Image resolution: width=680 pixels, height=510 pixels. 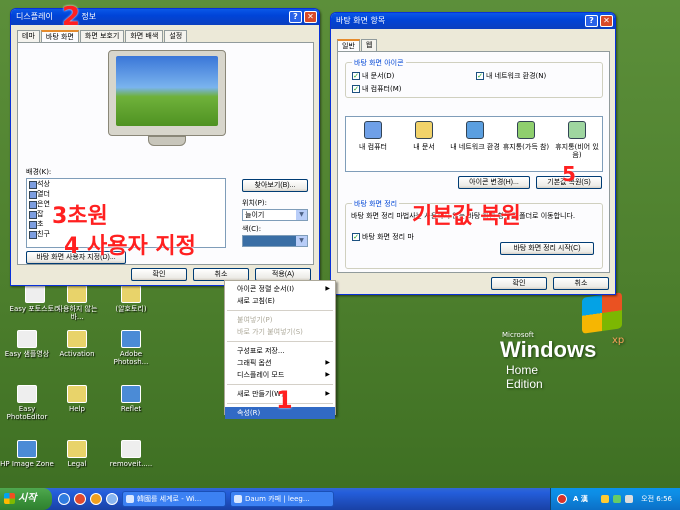 I want to click on globe-icon, so click(x=562, y=499).